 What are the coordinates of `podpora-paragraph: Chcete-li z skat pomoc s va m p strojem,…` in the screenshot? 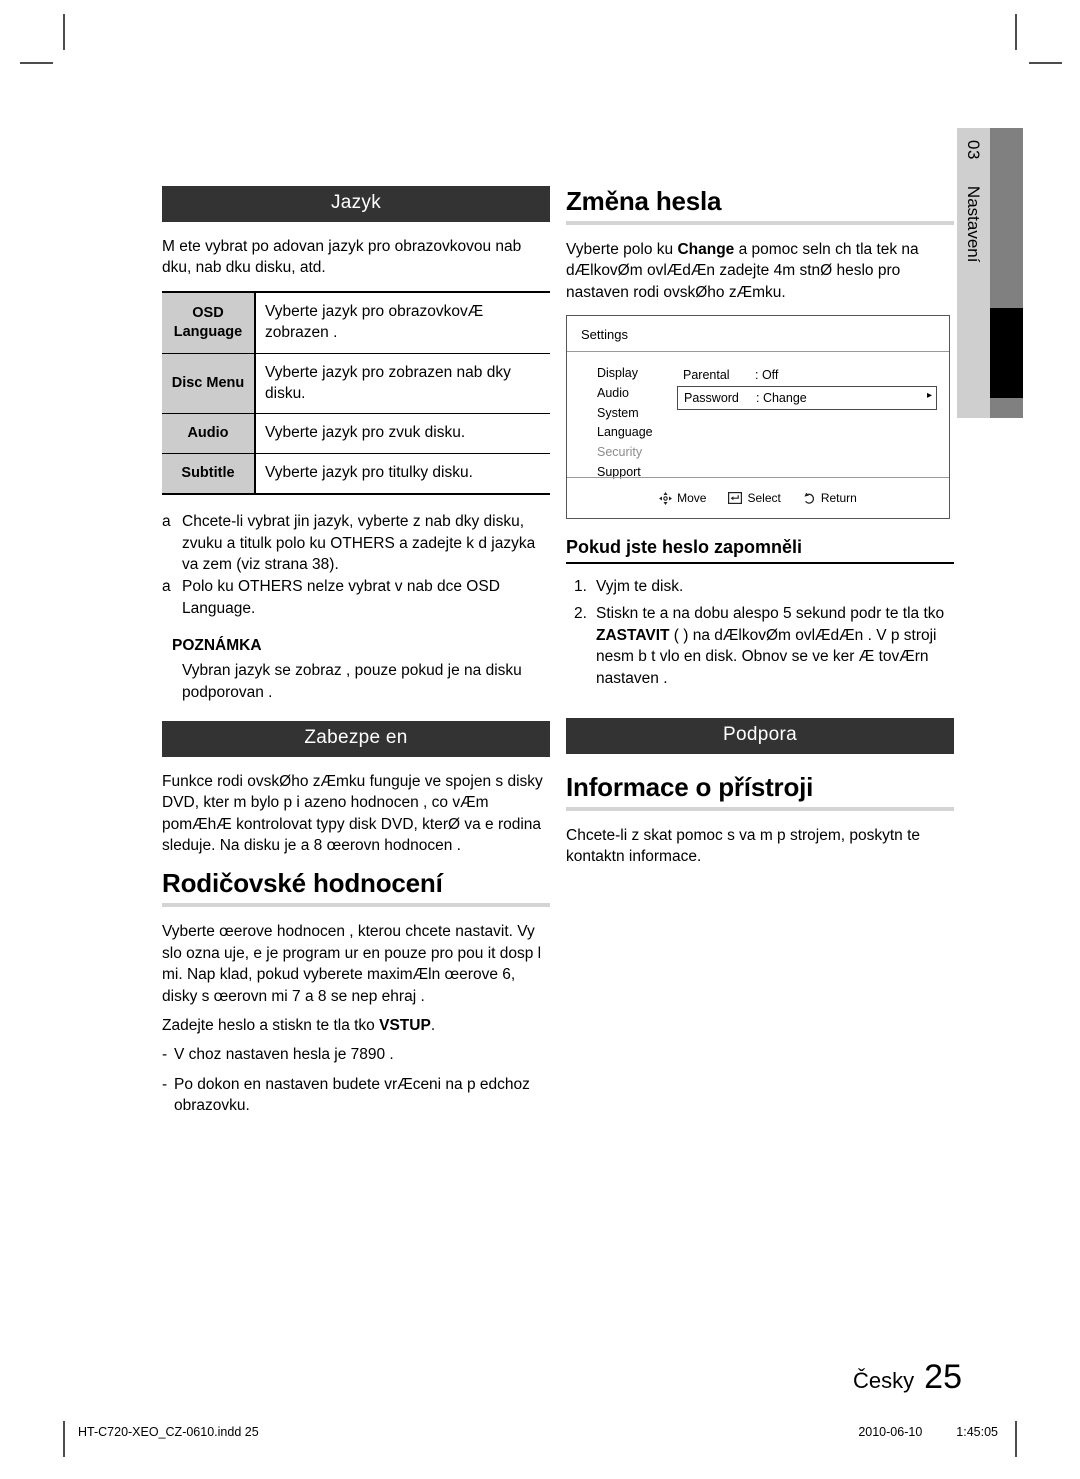 It's located at (743, 845).